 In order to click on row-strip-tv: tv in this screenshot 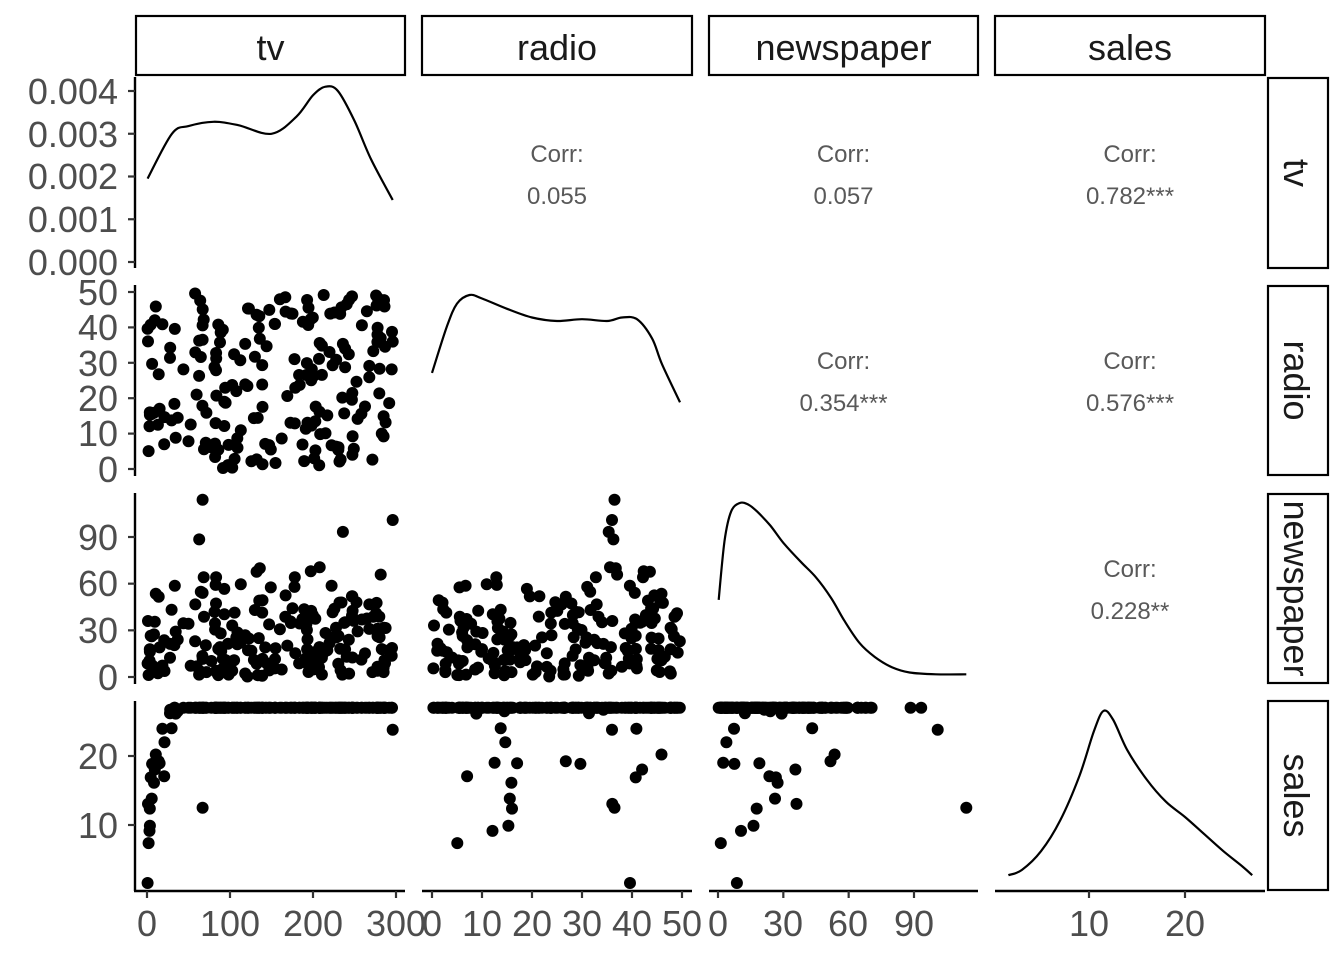, I will do `click(1298, 173)`.